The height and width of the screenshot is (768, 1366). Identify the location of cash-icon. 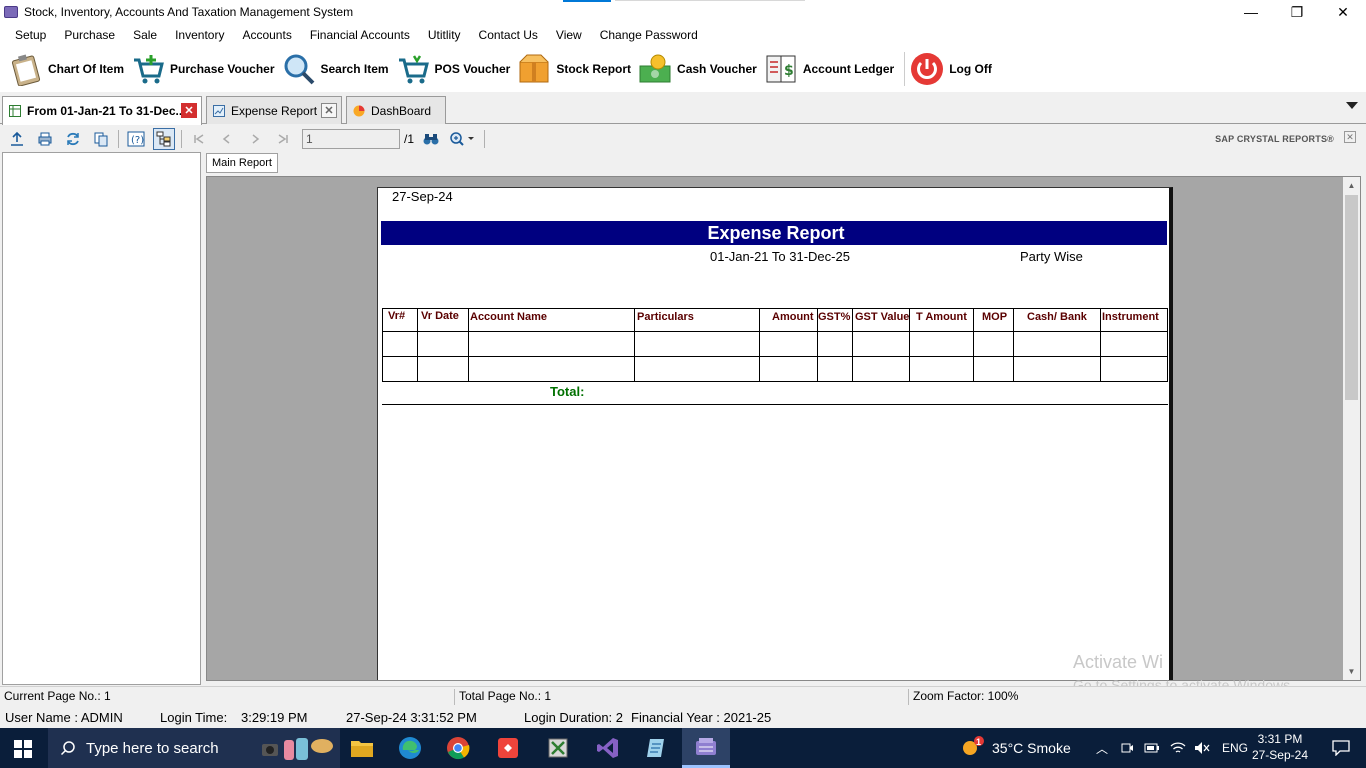
(655, 69).